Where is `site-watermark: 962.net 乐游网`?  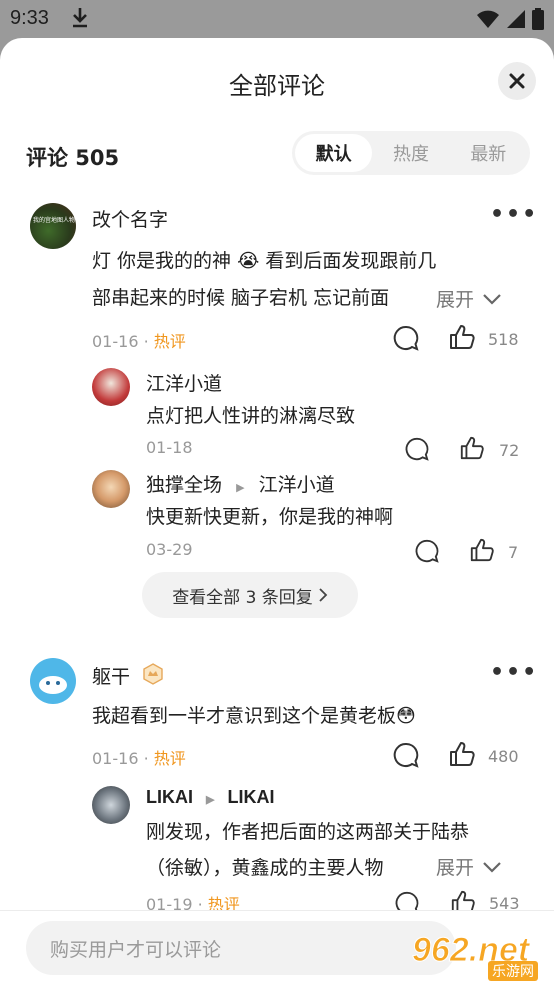
site-watermark: 962.net 乐游网 is located at coordinates (479, 956).